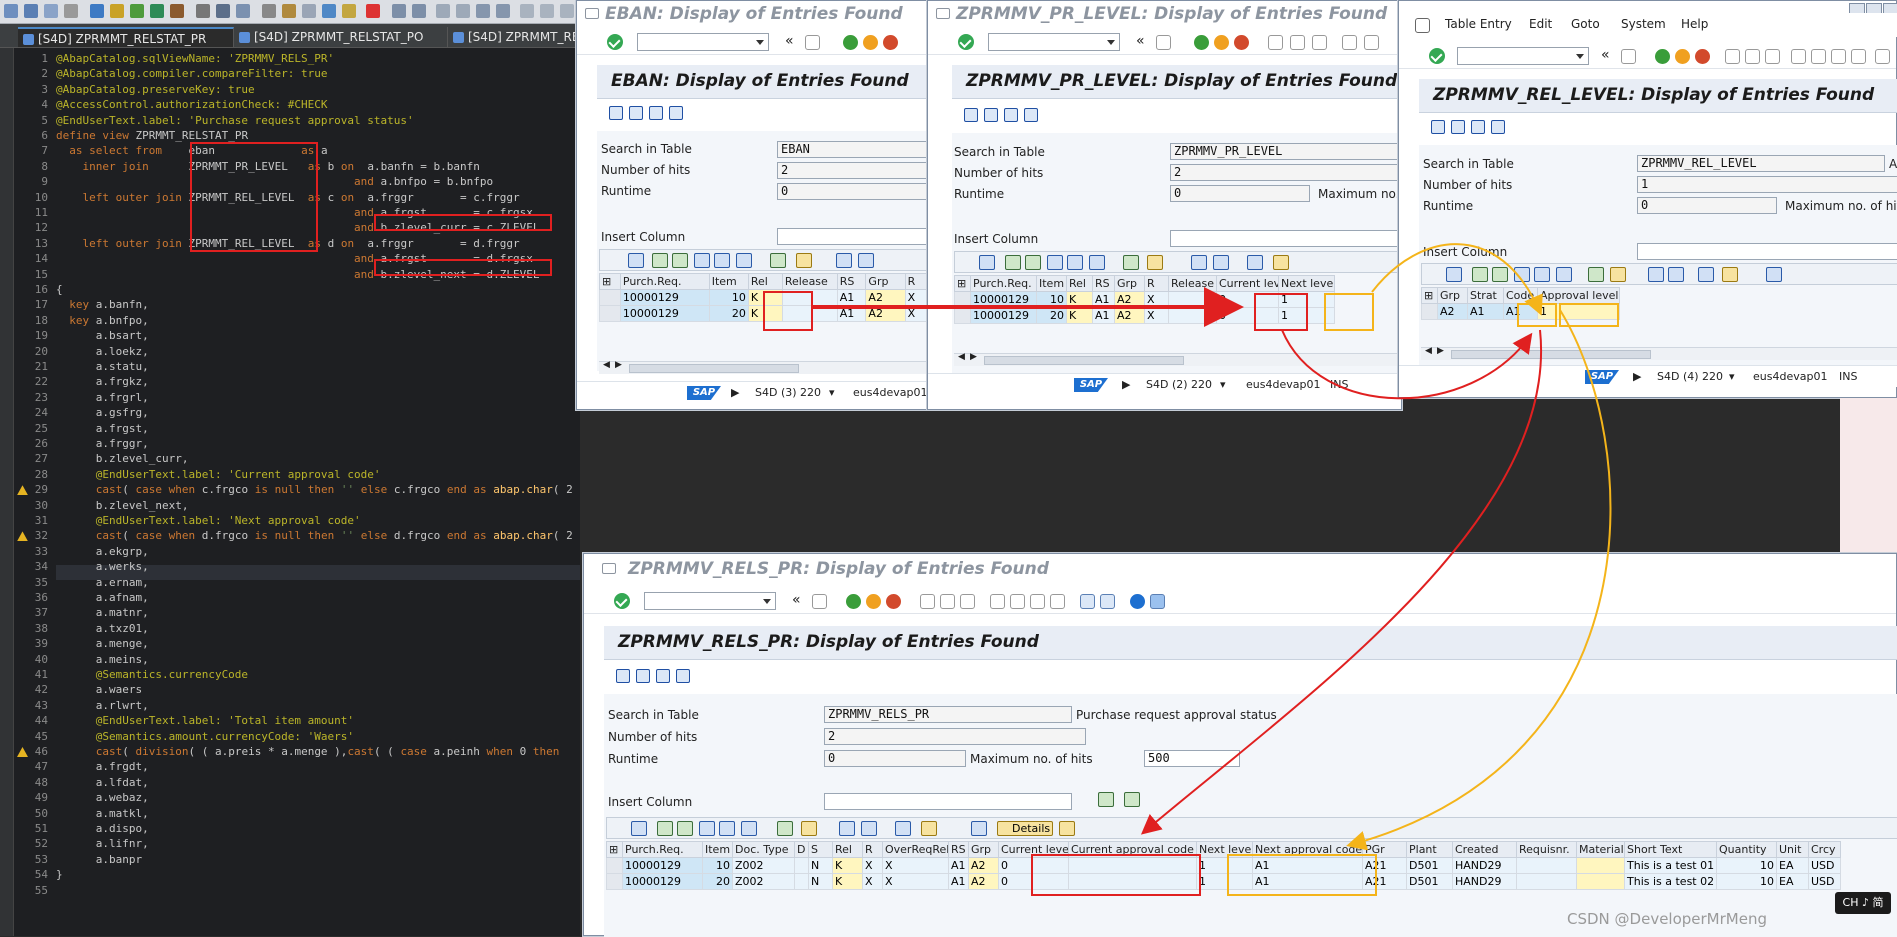 The width and height of the screenshot is (1897, 937). What do you see at coordinates (1013, 262) in the screenshot?
I see `sort-ascending-icon` at bounding box center [1013, 262].